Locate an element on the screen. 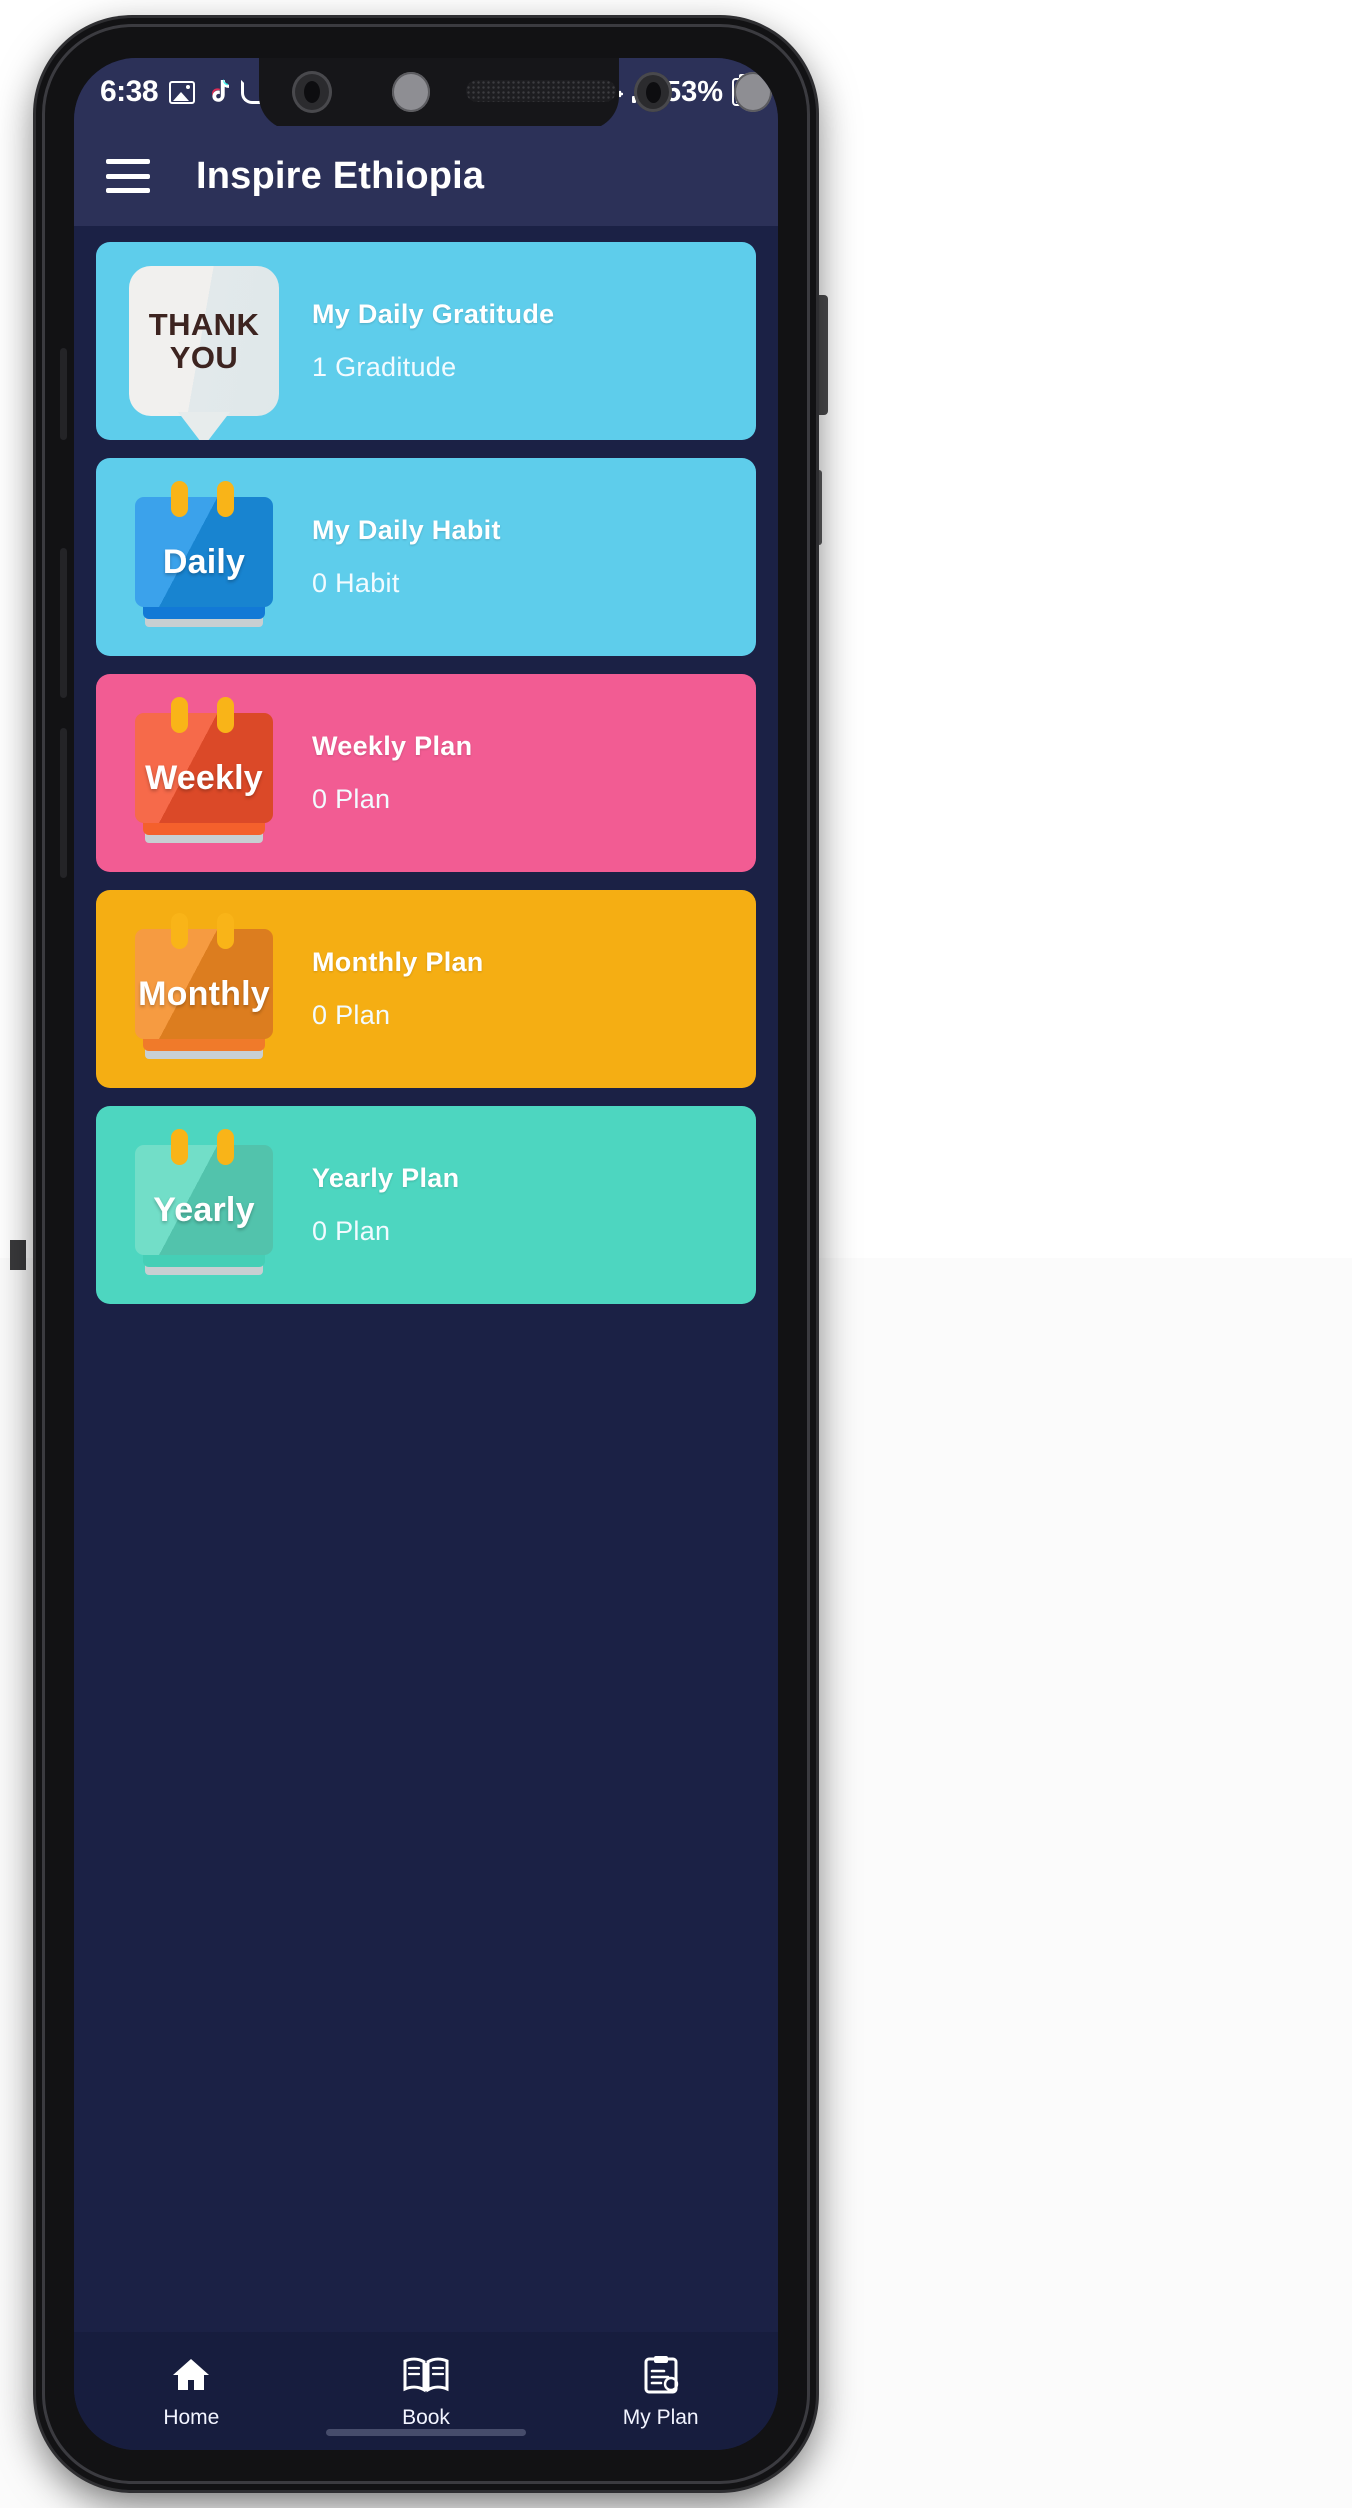 The height and width of the screenshot is (2508, 1352). book-icon is located at coordinates (426, 2375).